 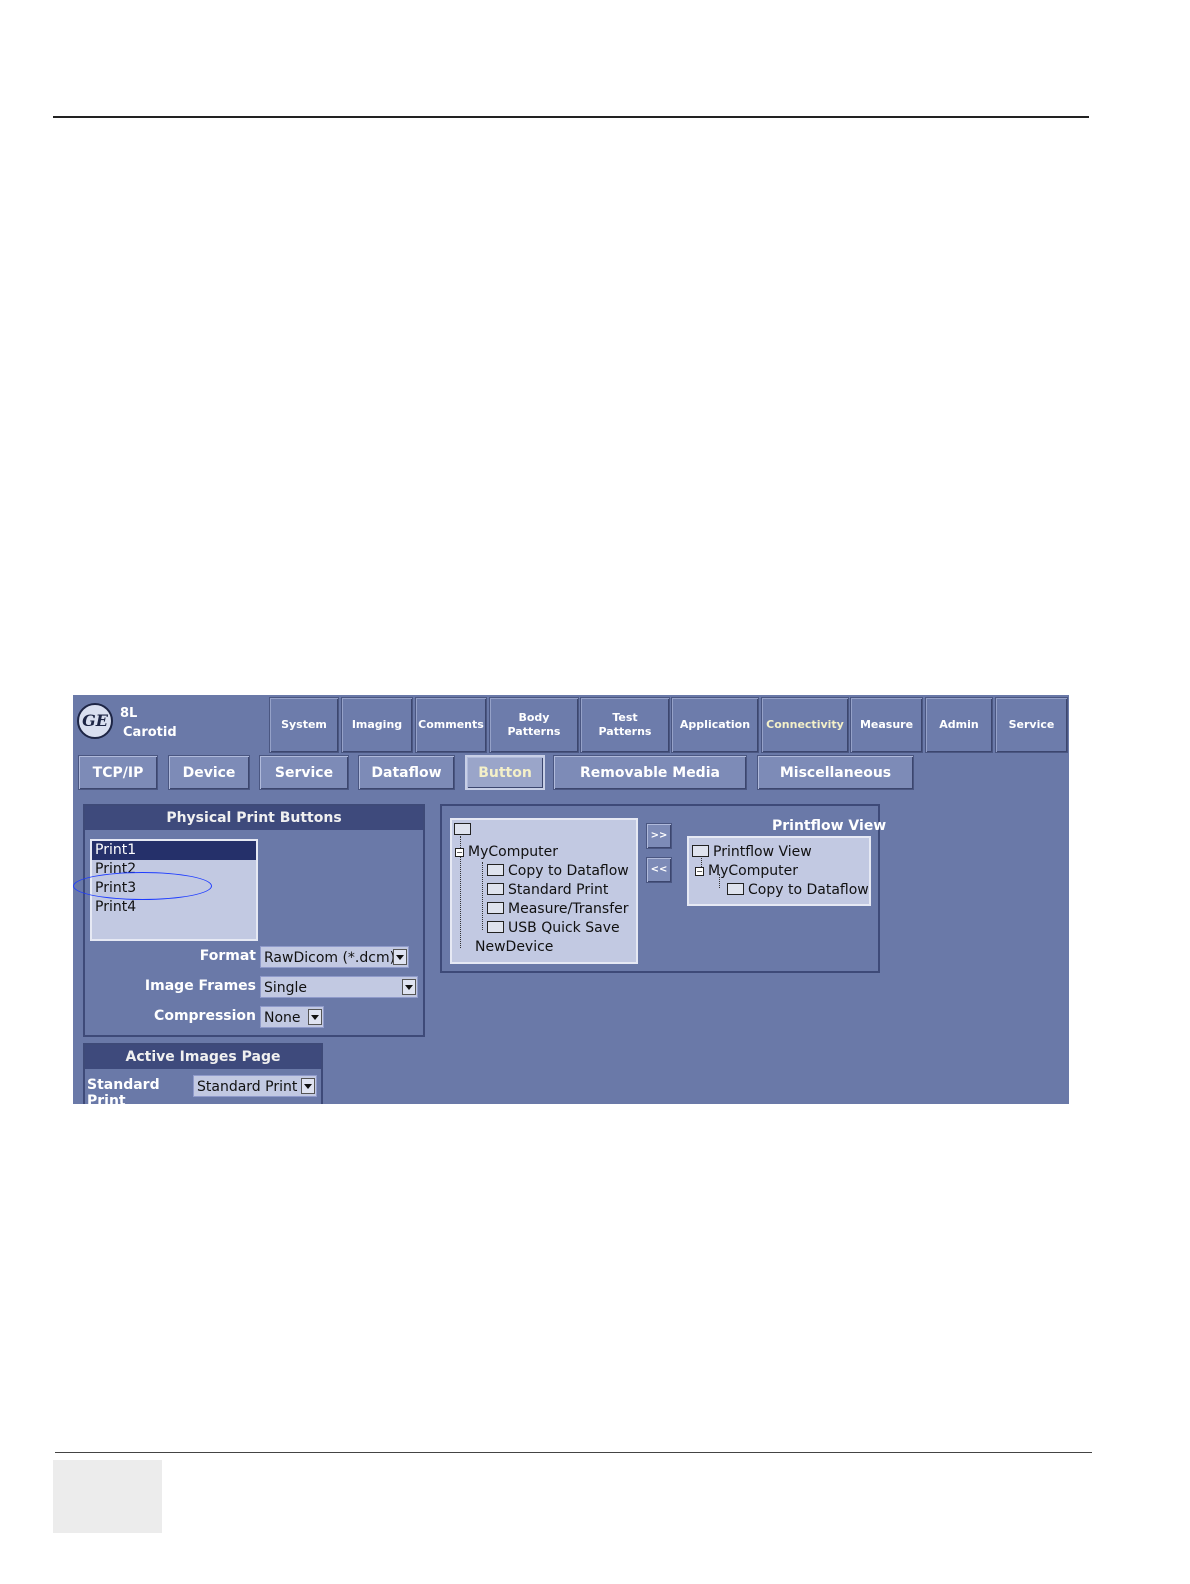 I want to click on header-logo-area: GE 8L Carotid, so click(x=170, y=724).